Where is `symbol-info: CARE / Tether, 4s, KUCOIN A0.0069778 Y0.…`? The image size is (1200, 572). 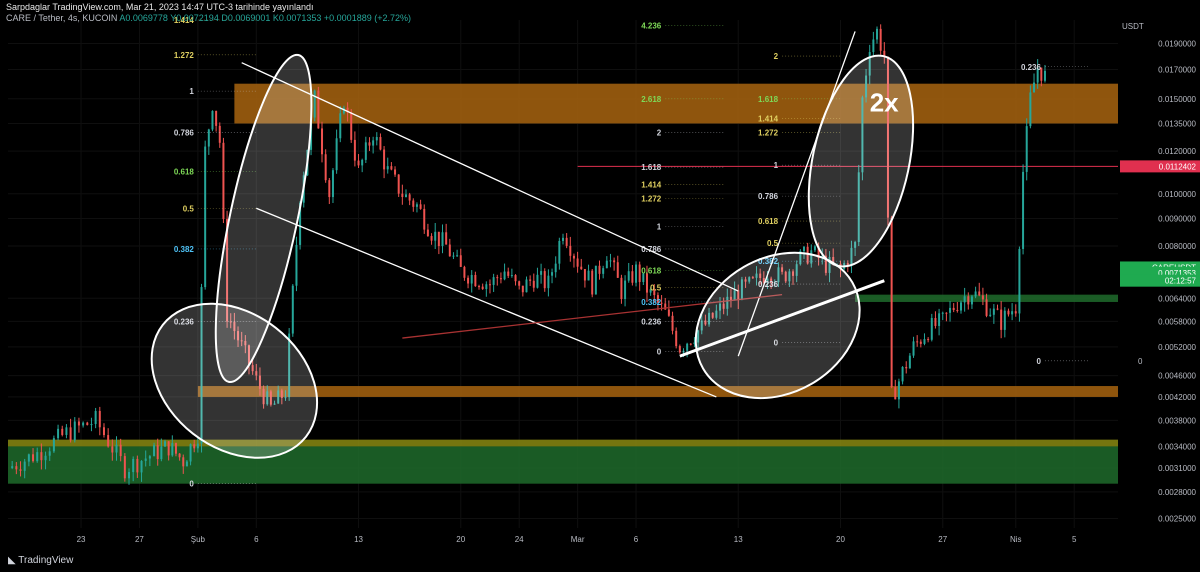
symbol-info: CARE / Tether, 4s, KUCOIN A0.0069778 Y0.… is located at coordinates (208, 18).